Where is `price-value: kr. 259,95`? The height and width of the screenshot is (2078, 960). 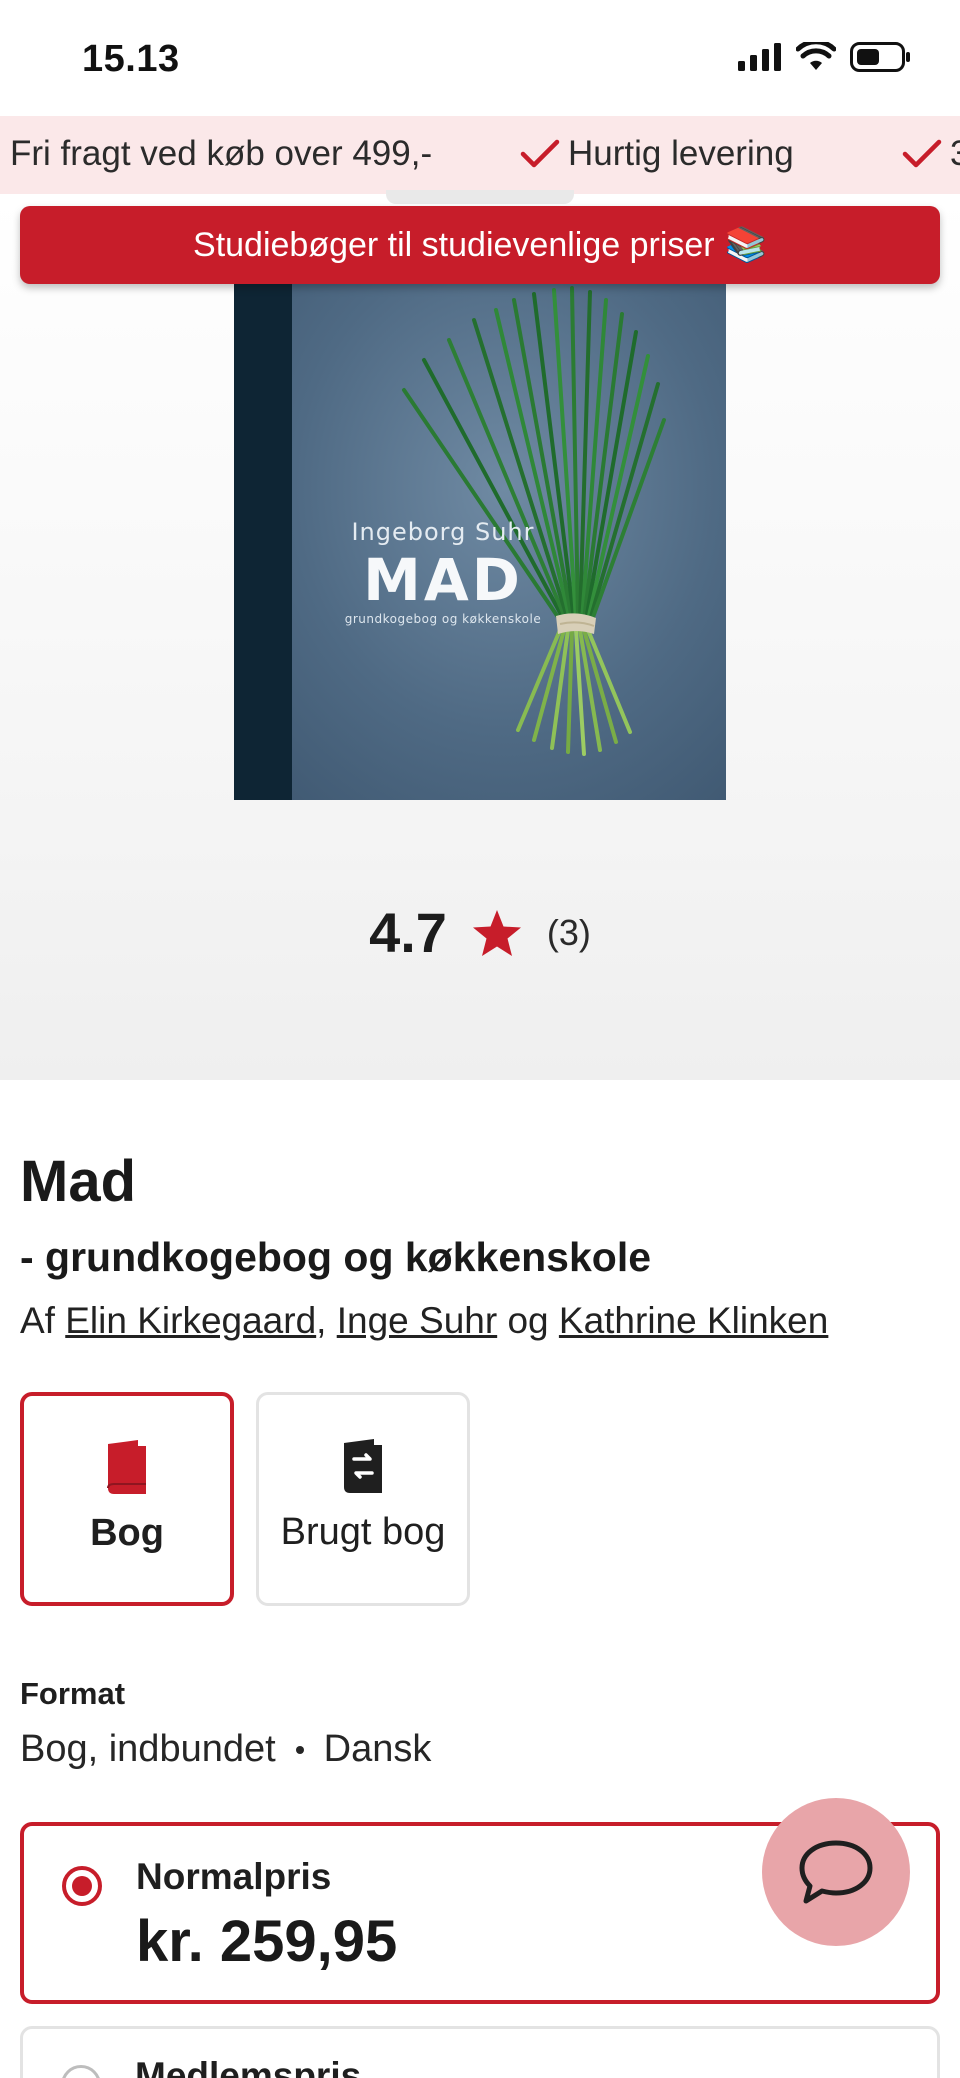 price-value: kr. 259,95 is located at coordinates (267, 1941).